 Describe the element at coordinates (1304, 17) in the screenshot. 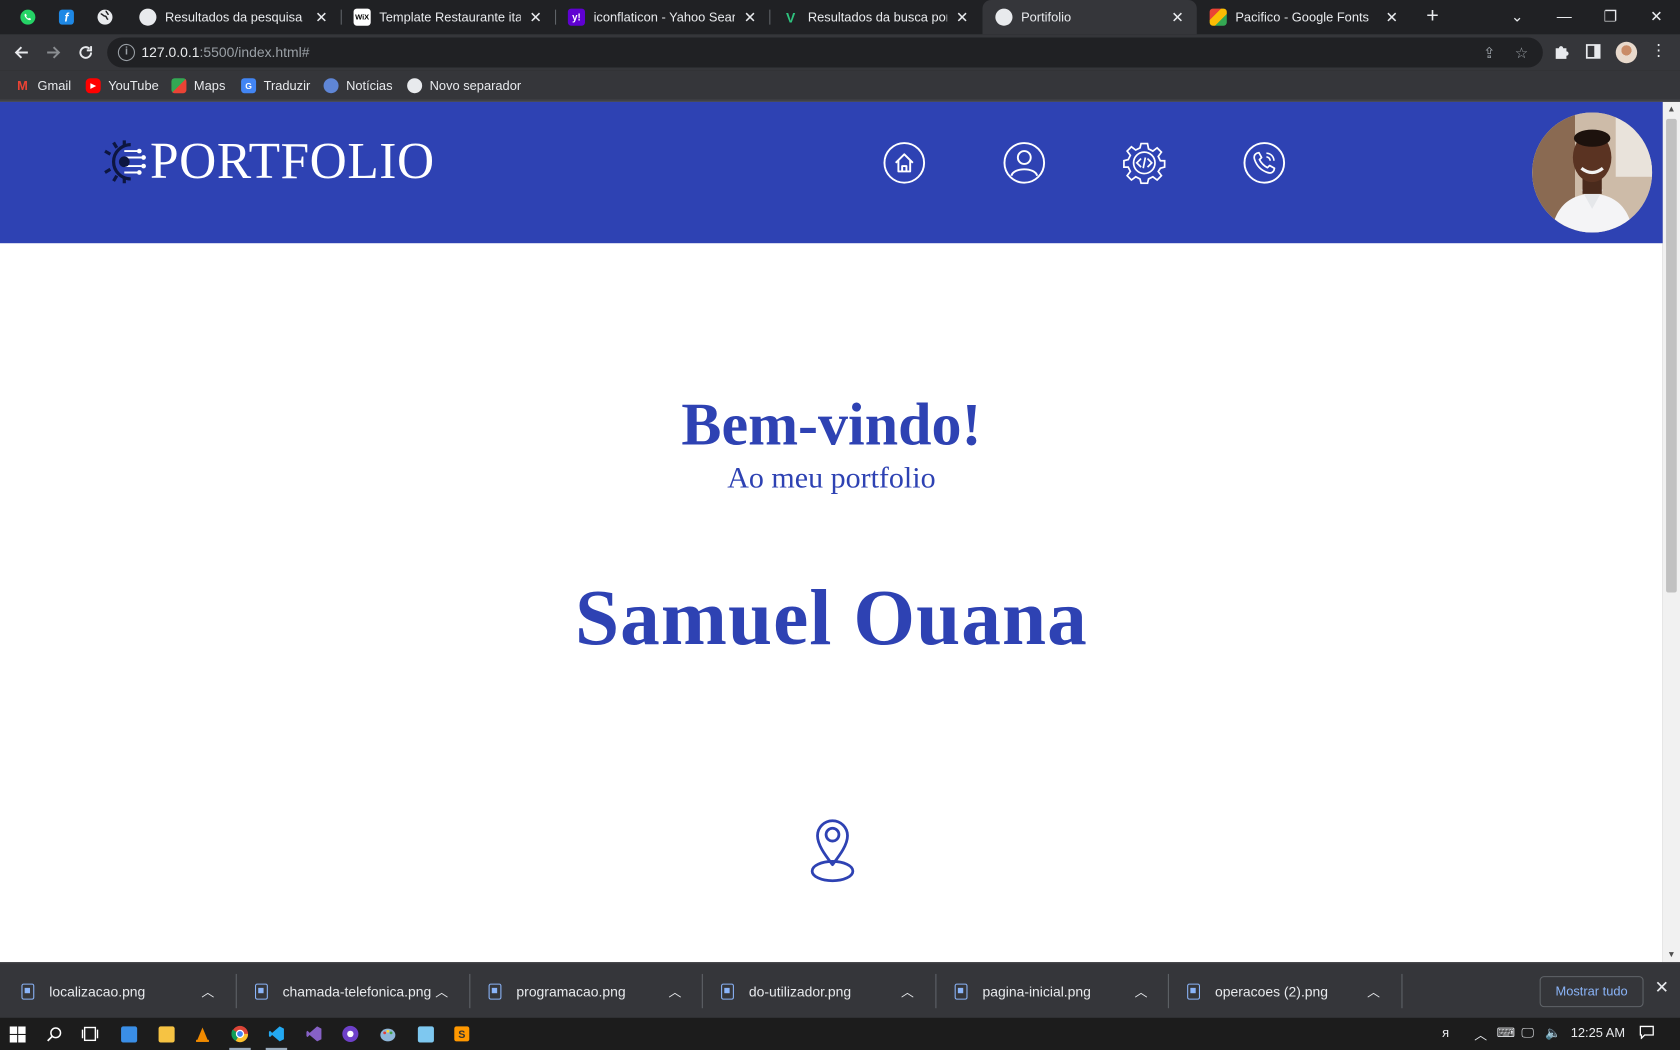

I see `tab-google-fonts: Pacifico - Google Fonts ✕` at that location.